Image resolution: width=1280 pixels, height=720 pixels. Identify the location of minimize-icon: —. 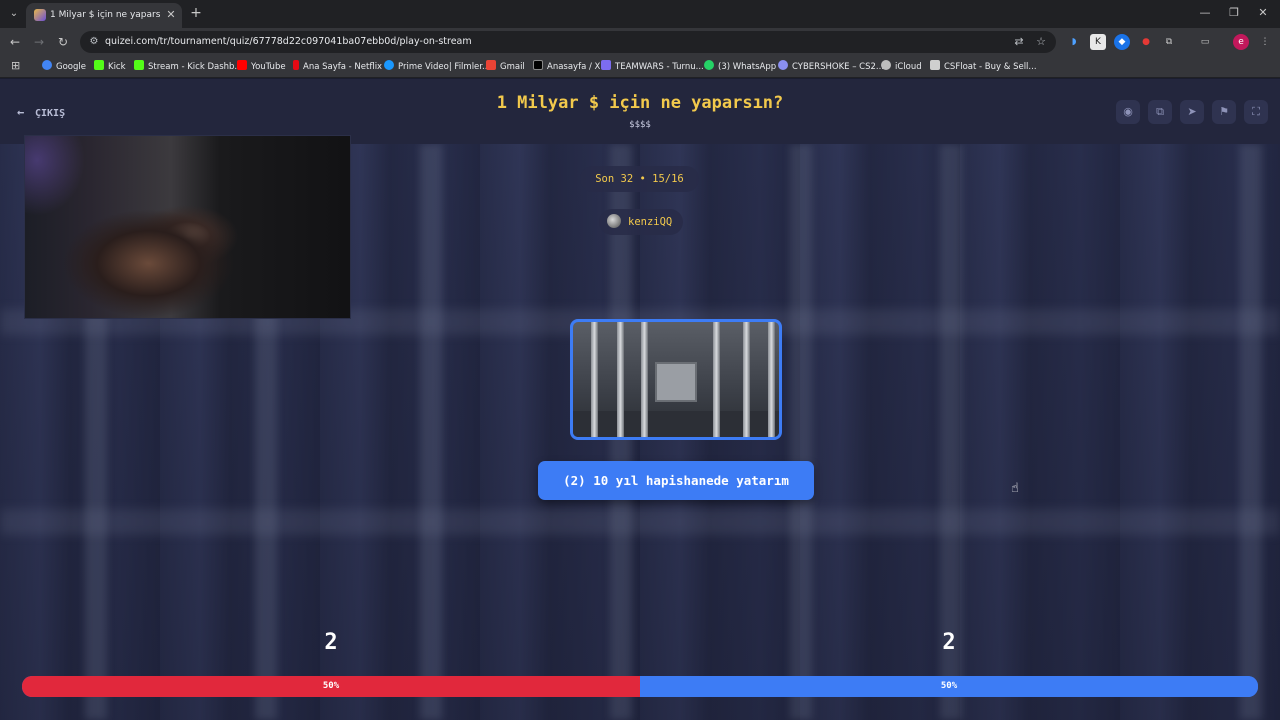
(1205, 13).